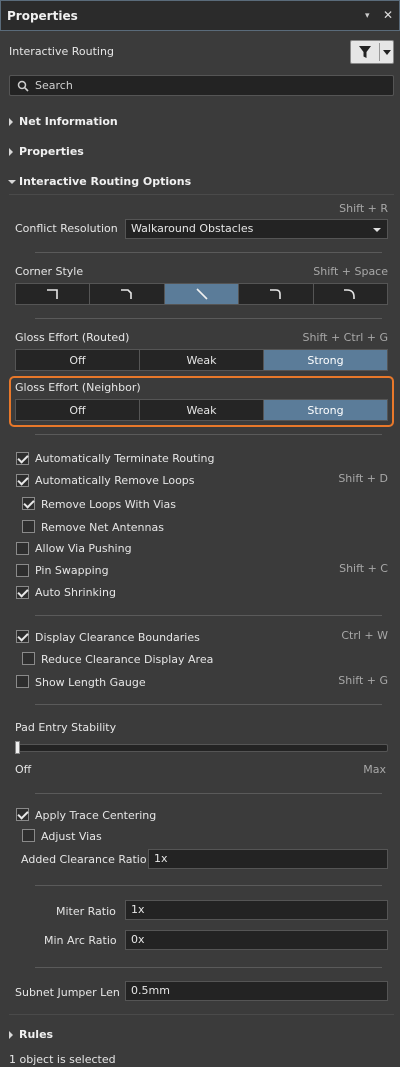 Image resolution: width=400 pixels, height=1067 pixels. I want to click on apply-trace-centering-label: Apply Trace Centering, so click(96, 815).